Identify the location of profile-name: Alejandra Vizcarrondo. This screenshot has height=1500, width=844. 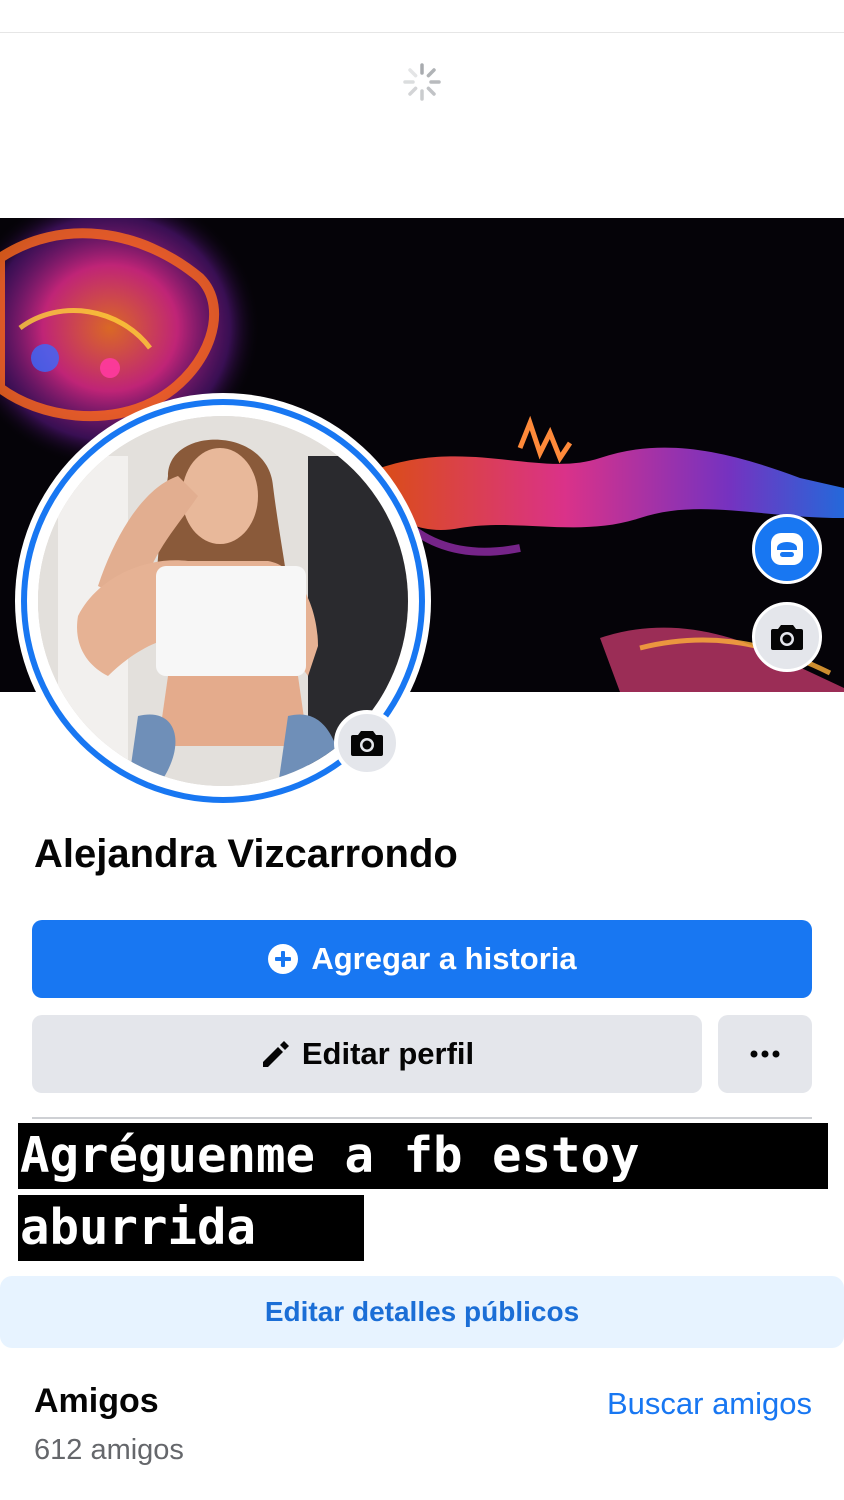
(246, 854).